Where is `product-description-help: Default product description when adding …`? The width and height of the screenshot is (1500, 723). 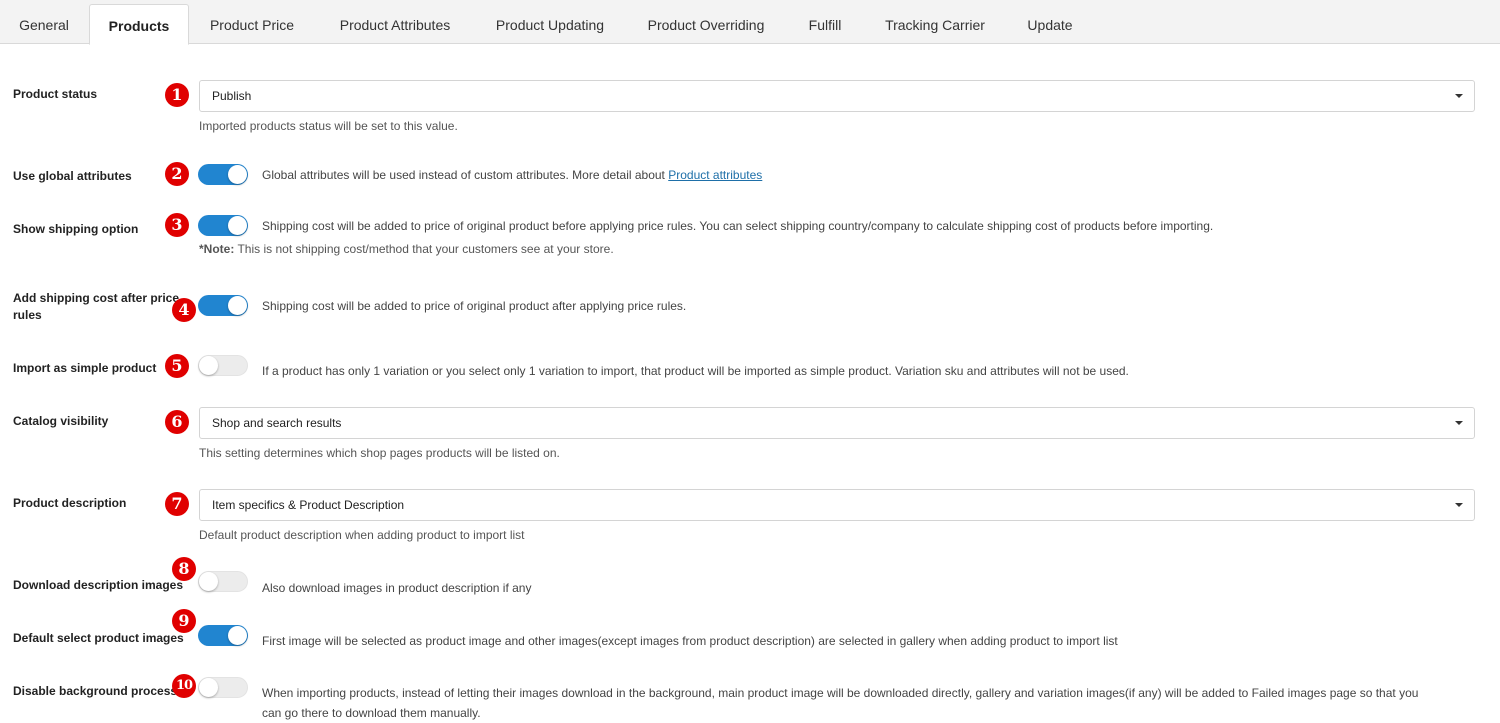
product-description-help: Default product description when adding … is located at coordinates (362, 535).